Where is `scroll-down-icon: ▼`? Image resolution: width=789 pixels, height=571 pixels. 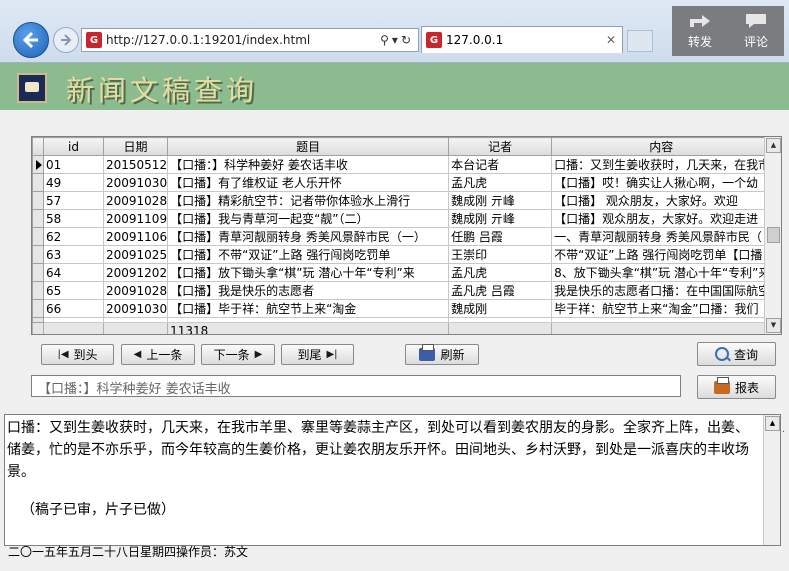
scroll-down-icon: ▼ is located at coordinates (773, 325).